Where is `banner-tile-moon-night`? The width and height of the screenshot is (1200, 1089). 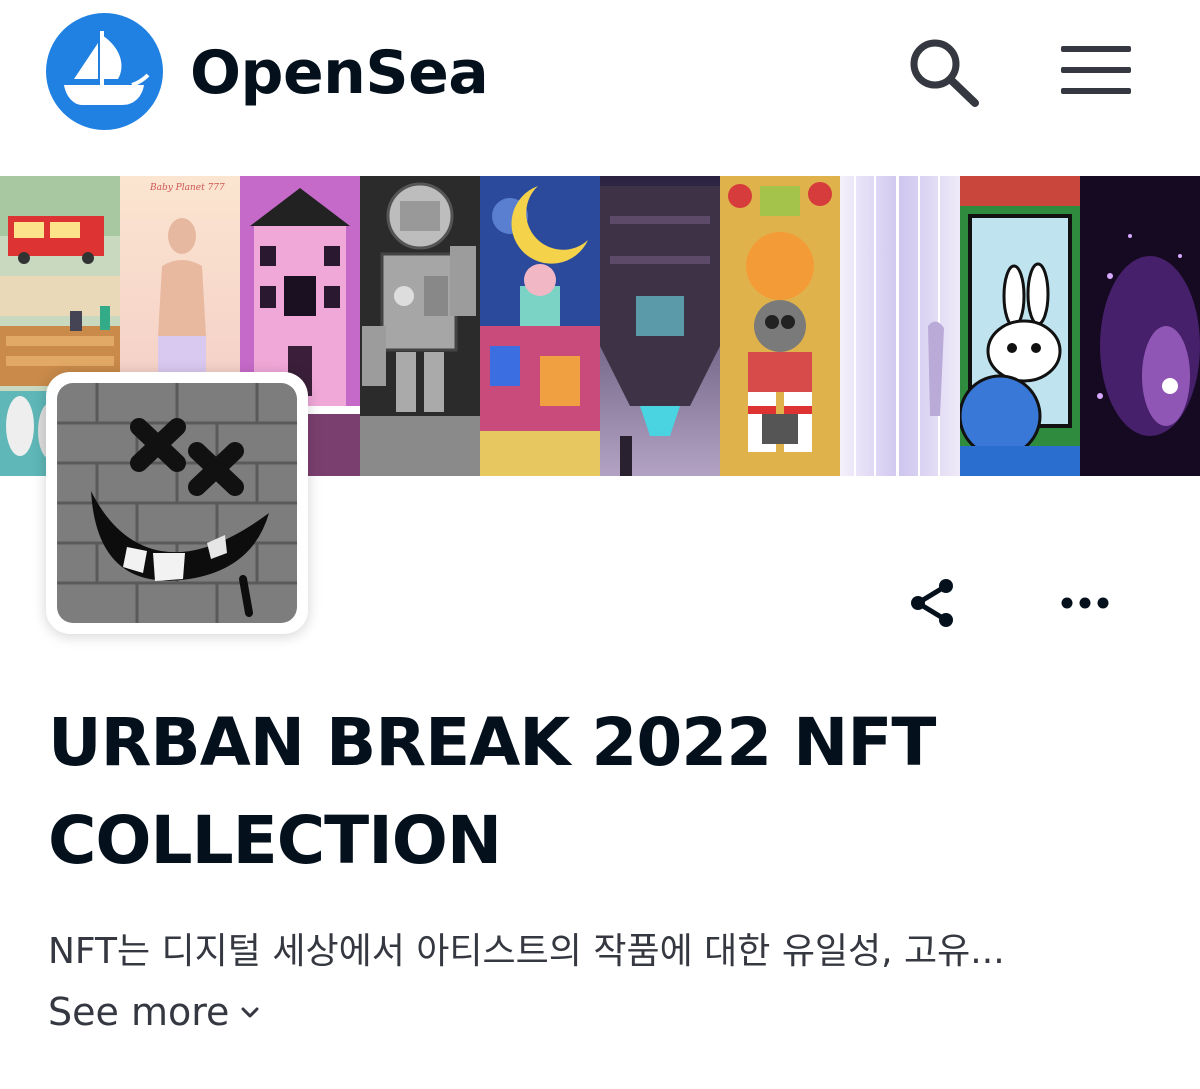 banner-tile-moon-night is located at coordinates (540, 326).